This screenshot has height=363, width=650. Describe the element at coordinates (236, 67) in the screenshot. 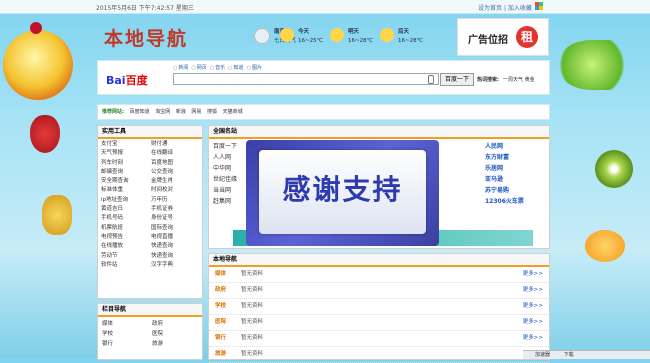

I see `search-option: 知道` at that location.